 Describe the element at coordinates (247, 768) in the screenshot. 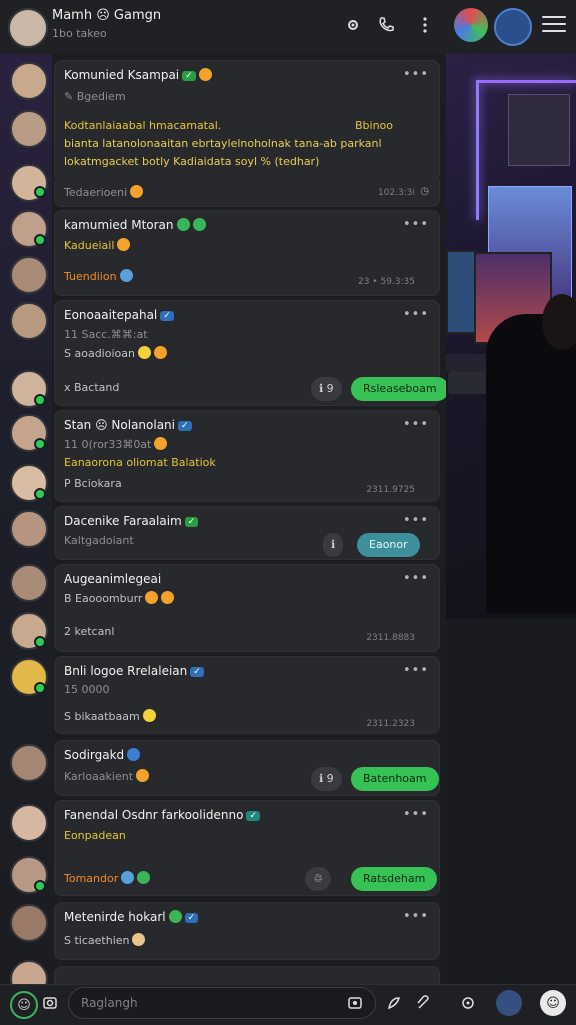

I see `message-card: Sodirgakd Karloaakient ℹ 9 Batenhoam` at that location.